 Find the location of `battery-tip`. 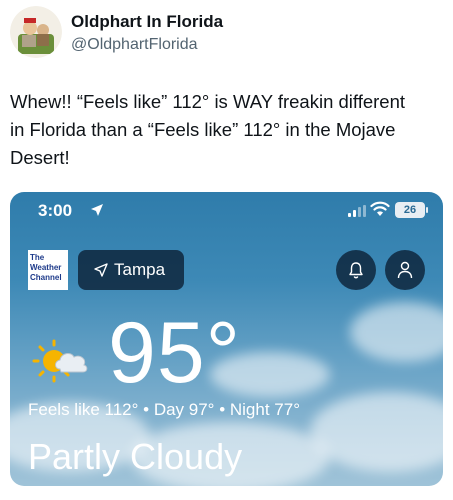

battery-tip is located at coordinates (427, 210).